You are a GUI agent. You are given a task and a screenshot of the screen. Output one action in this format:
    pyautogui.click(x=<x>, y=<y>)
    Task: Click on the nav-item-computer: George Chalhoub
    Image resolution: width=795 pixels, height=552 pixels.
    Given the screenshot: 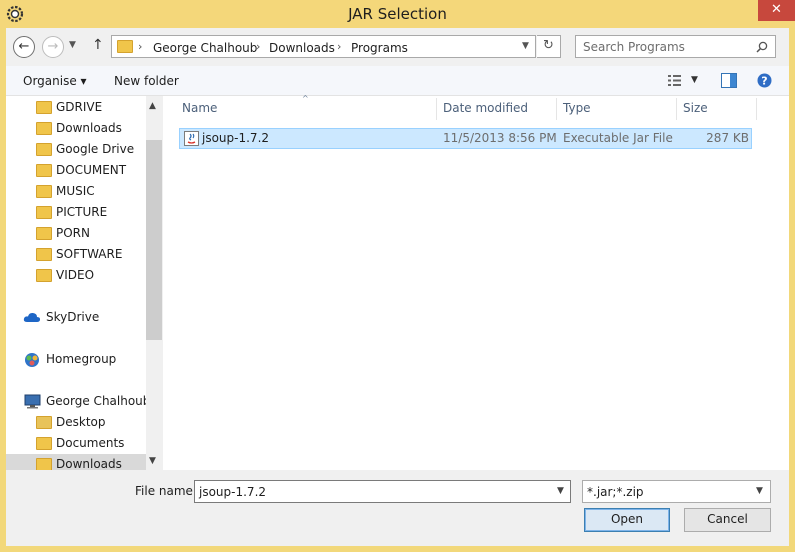 What is the action you would take?
    pyautogui.click(x=81, y=401)
    